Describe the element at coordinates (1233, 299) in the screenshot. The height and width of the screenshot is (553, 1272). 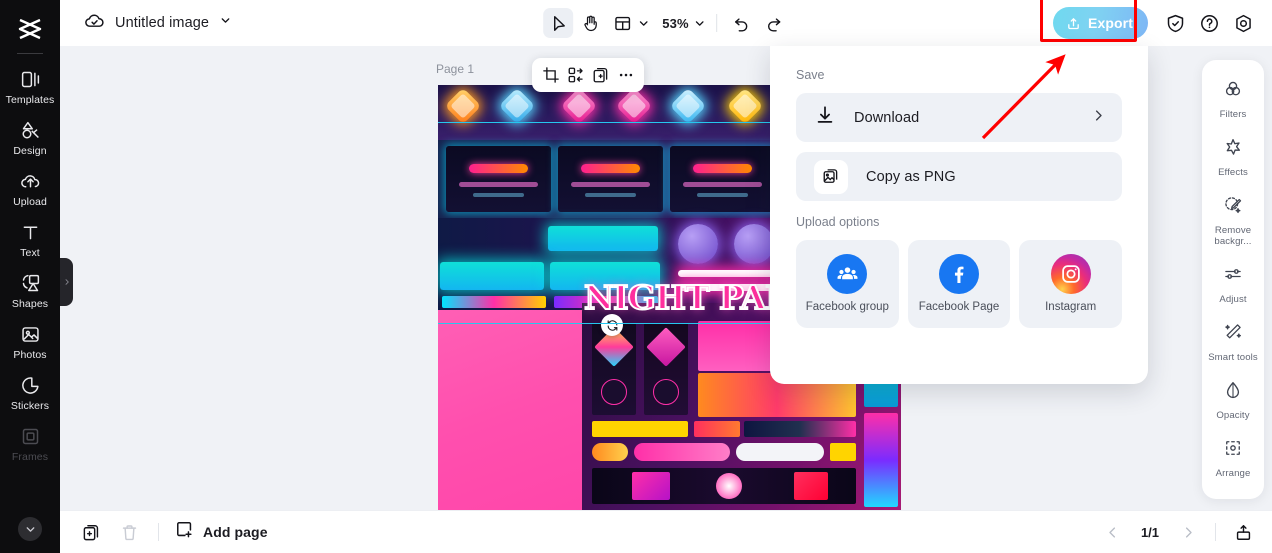
I see `right-item-label: Adjust` at that location.